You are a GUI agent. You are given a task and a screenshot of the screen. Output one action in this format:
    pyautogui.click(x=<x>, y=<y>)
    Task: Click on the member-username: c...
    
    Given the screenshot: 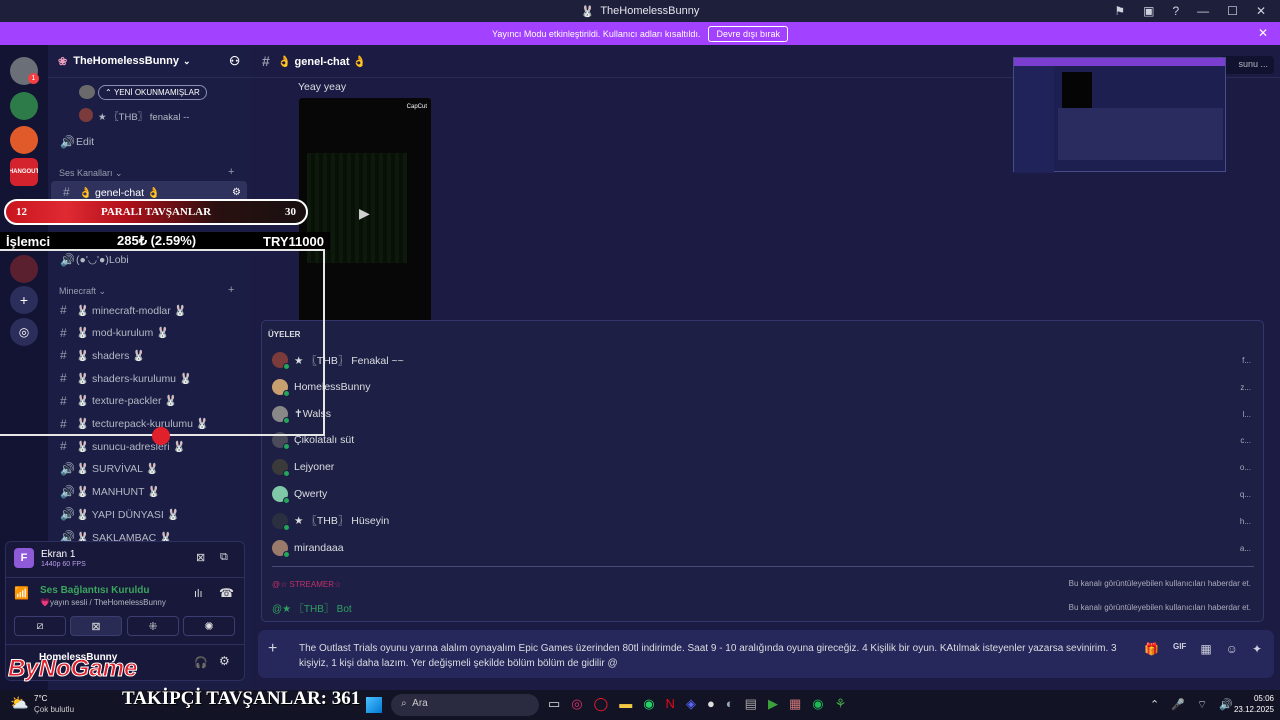 What is the action you would take?
    pyautogui.click(x=1245, y=441)
    